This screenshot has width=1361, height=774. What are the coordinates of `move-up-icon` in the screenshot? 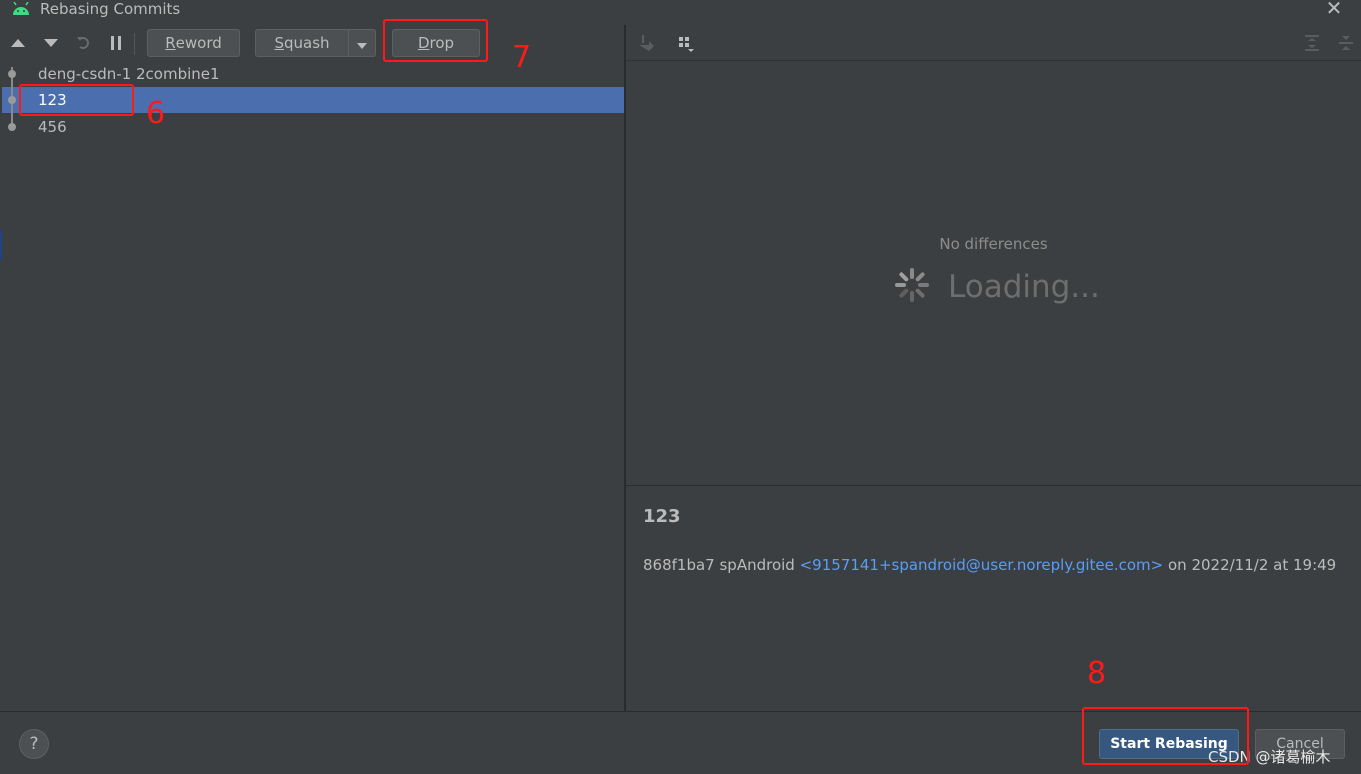 It's located at (18, 43).